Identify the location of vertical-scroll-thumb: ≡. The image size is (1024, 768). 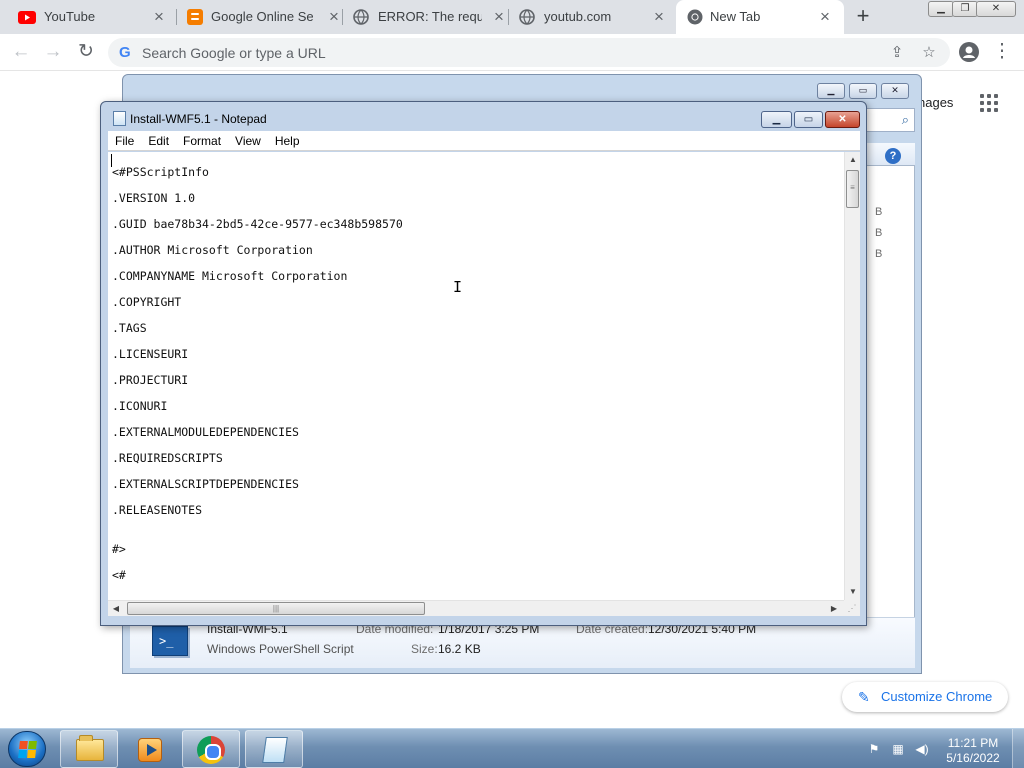
(852, 189).